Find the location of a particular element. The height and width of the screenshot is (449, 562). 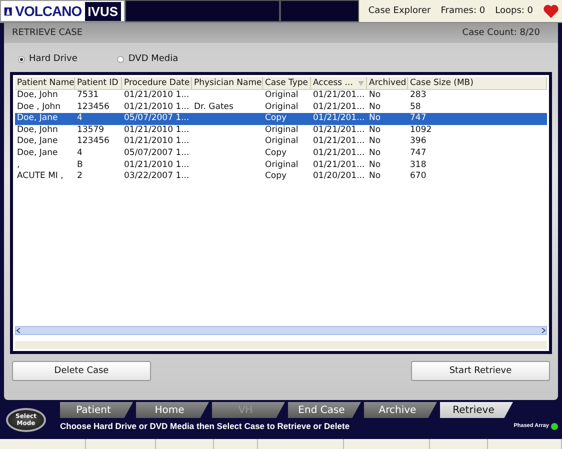

table-cell-text: 283 is located at coordinates (418, 96).